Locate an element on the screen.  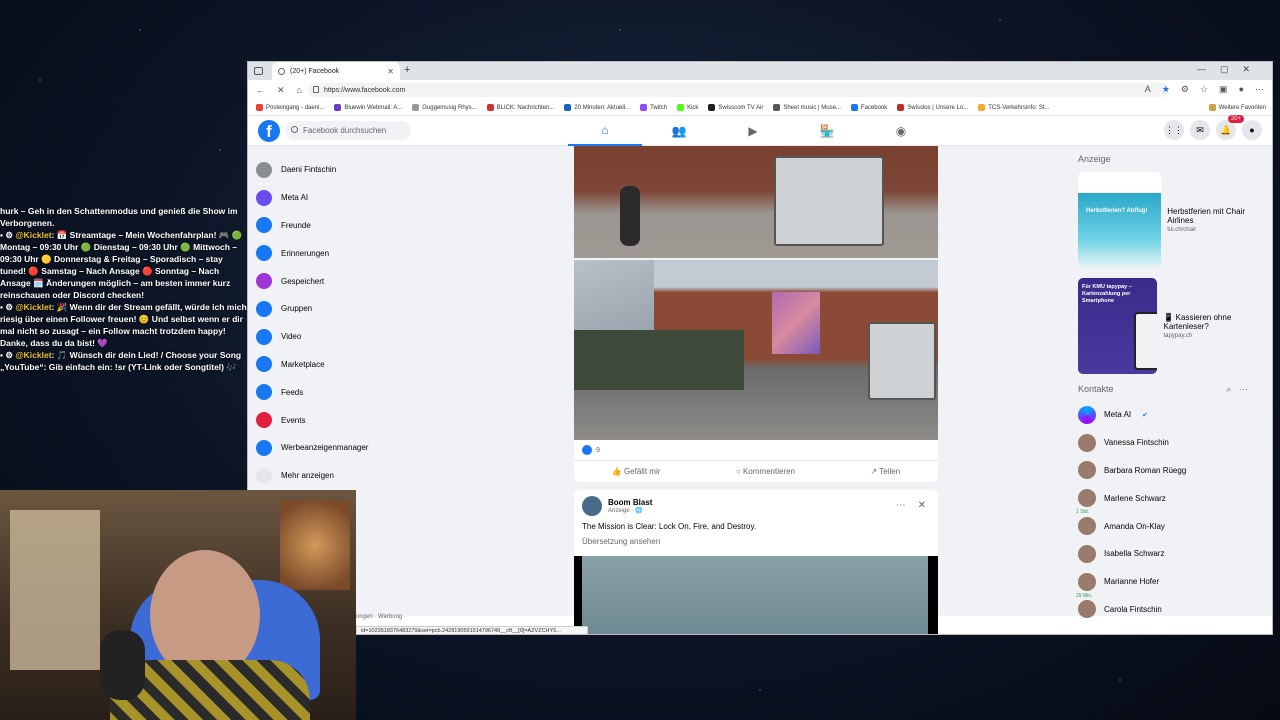
sidebar-item: Freunde is located at coordinates (356, 226).